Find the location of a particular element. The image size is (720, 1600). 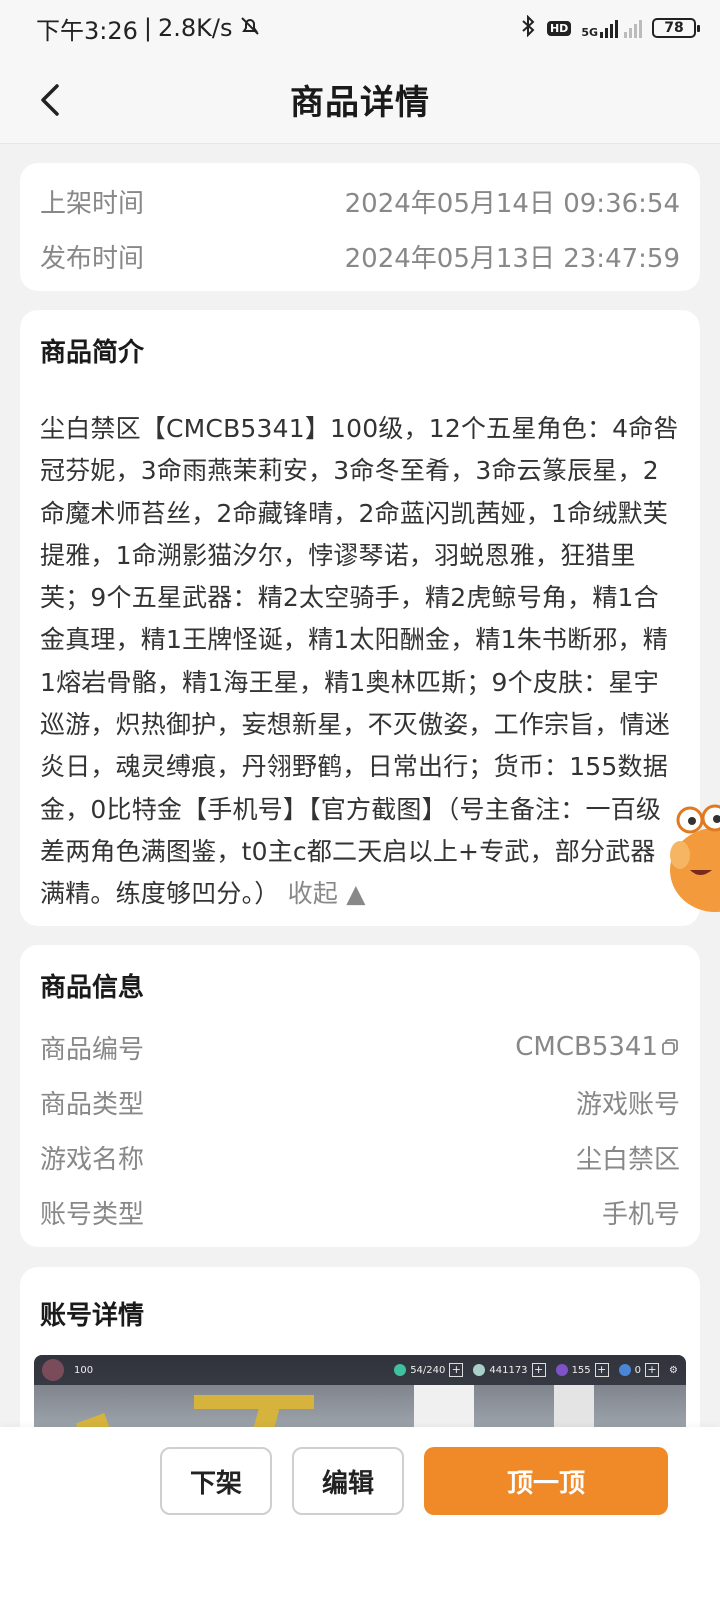

bottom-action-bar: 下架 编辑 顶一顶 is located at coordinates (360, 1513).